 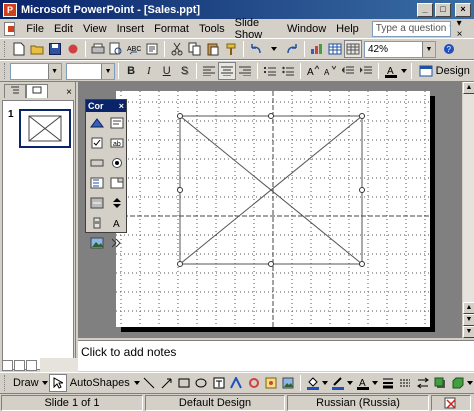 What do you see at coordinates (366, 71) in the screenshot?
I see `increase-indent-icon` at bounding box center [366, 71].